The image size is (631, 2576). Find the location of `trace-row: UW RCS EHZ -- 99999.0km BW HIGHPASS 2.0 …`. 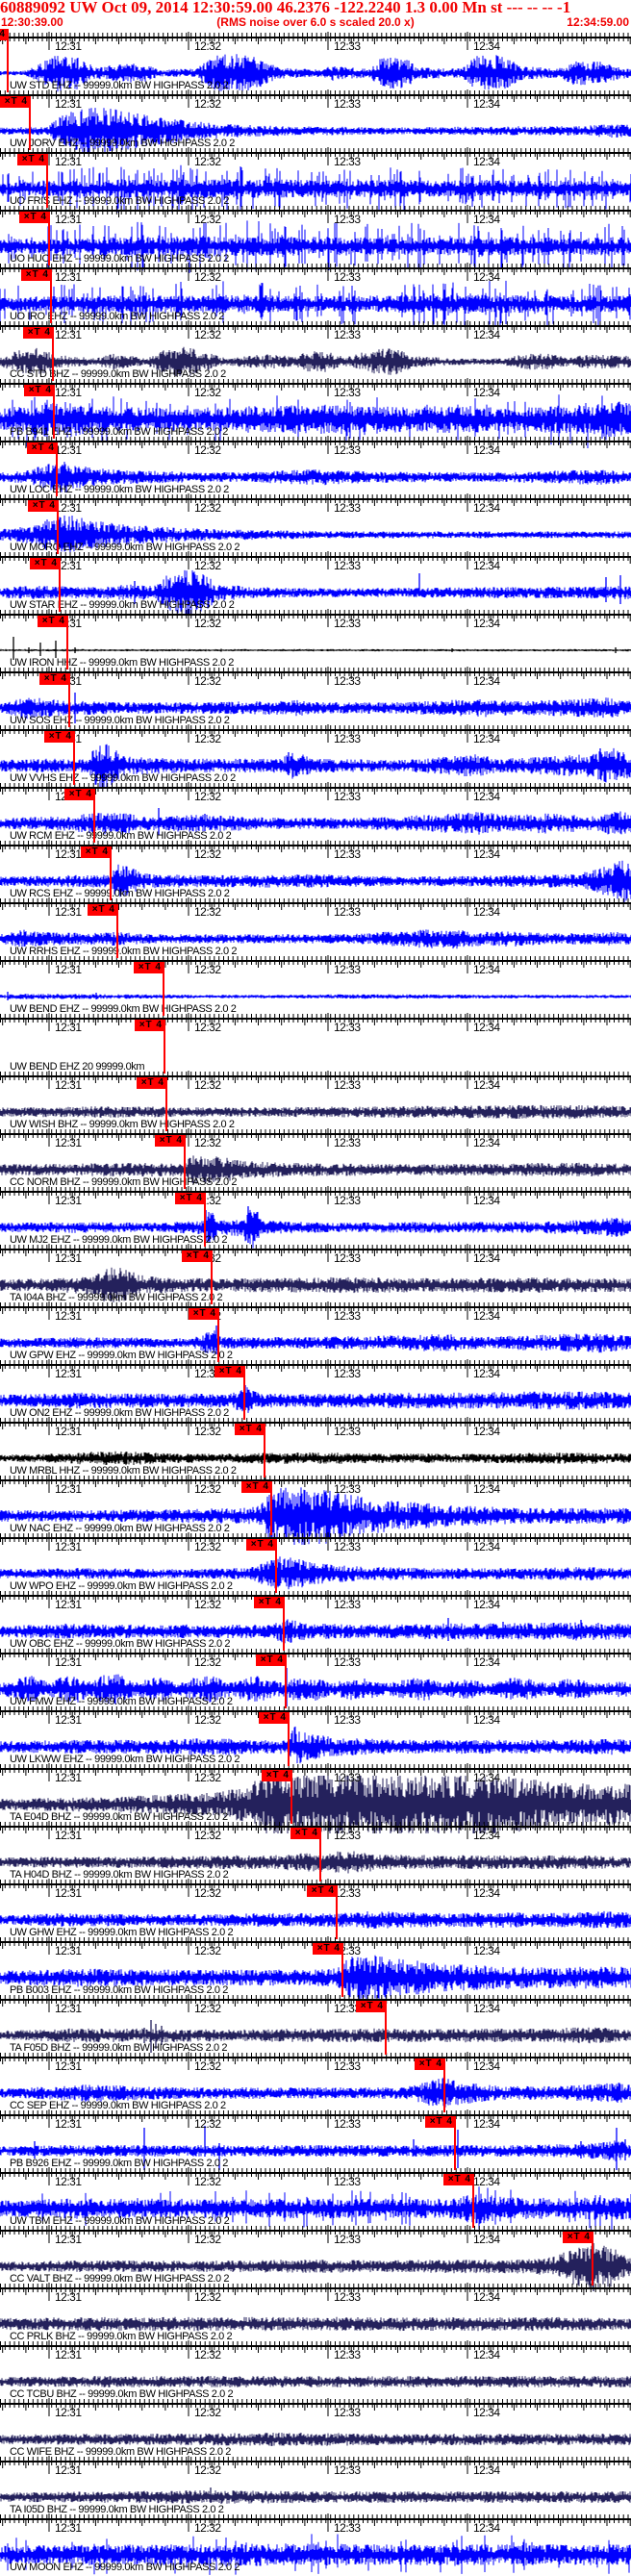

trace-row: UW RCS EHZ -- 99999.0km BW HIGHPASS 2.0 … is located at coordinates (315, 872).